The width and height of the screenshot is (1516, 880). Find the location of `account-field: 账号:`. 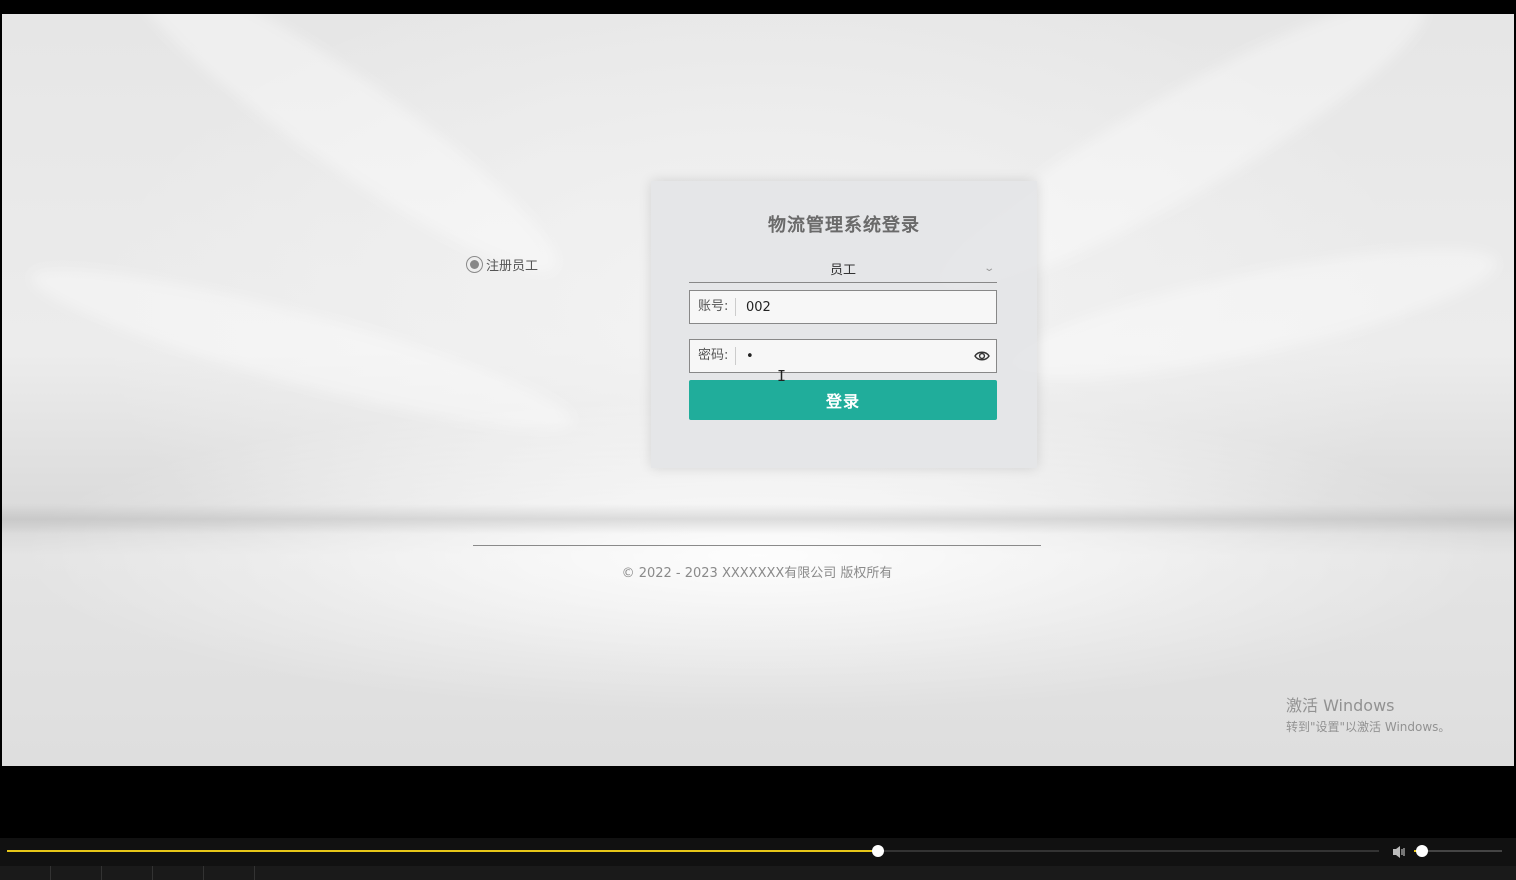

account-field: 账号: is located at coordinates (843, 307).